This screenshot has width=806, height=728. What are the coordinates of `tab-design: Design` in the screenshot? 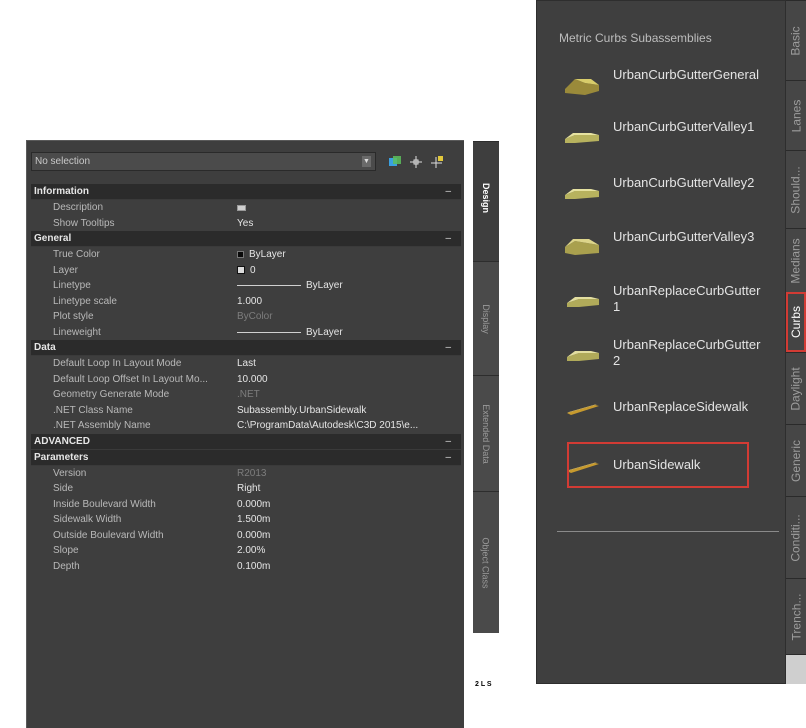 It's located at (486, 197).